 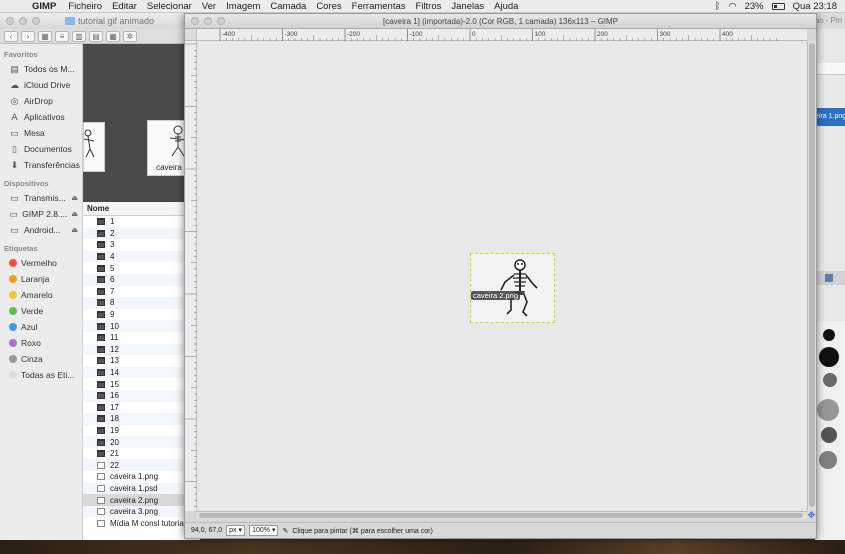 What do you see at coordinates (45, 36) in the screenshot?
I see `icon-view-button: ▦` at bounding box center [45, 36].